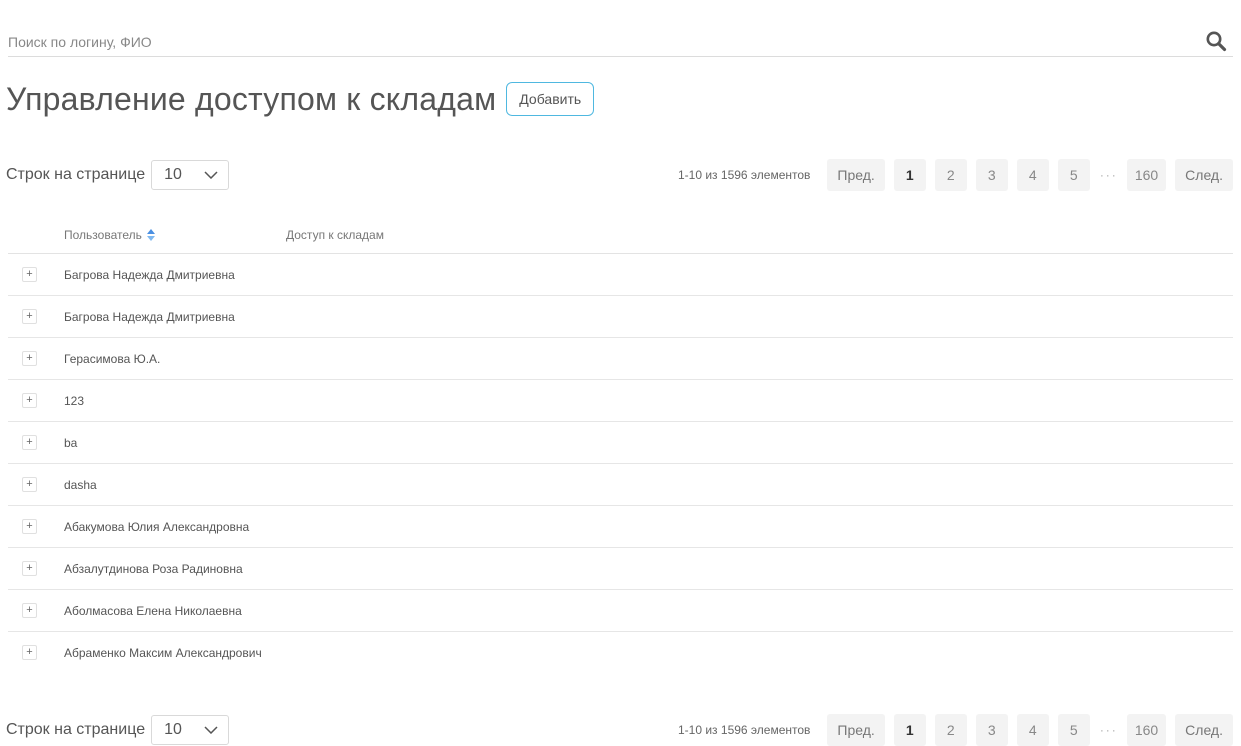  I want to click on table-row: + dasha, so click(620, 485).